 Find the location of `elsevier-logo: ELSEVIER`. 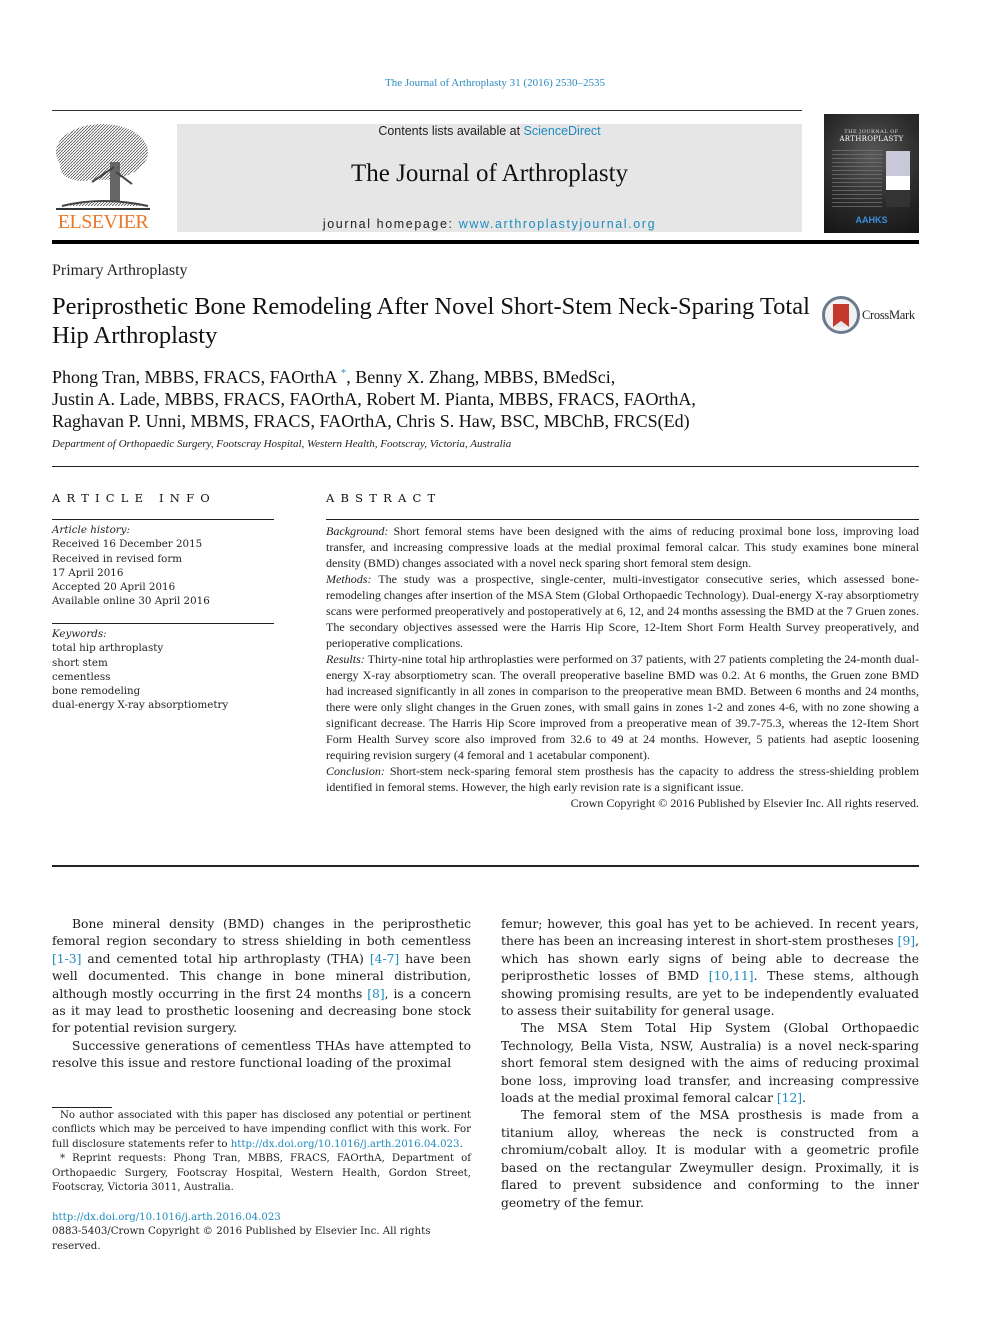

elsevier-logo: ELSEVIER is located at coordinates (103, 178).